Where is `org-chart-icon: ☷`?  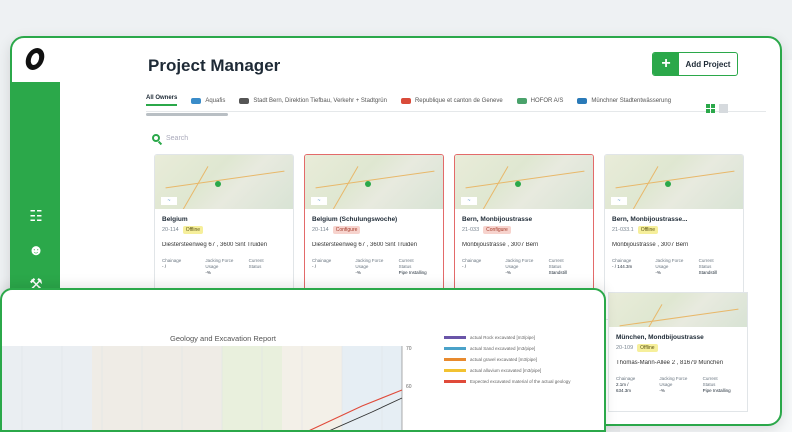 org-chart-icon: ☷ is located at coordinates (36, 217).